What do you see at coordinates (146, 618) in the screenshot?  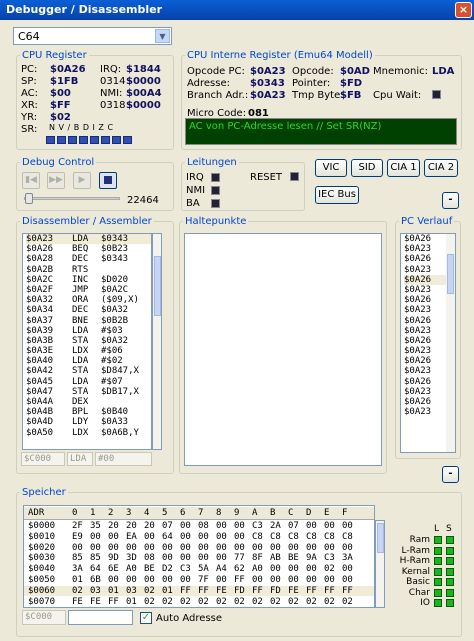 I see `auto-address-checkbox: ✓` at bounding box center [146, 618].